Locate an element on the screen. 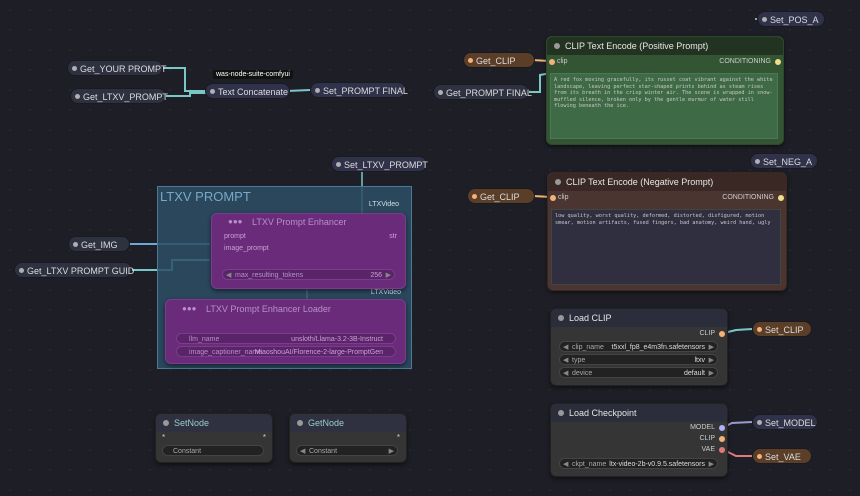 Image resolution: width=860 pixels, height=496 pixels. checkpoint-output-clip: CLIP is located at coordinates (707, 438).